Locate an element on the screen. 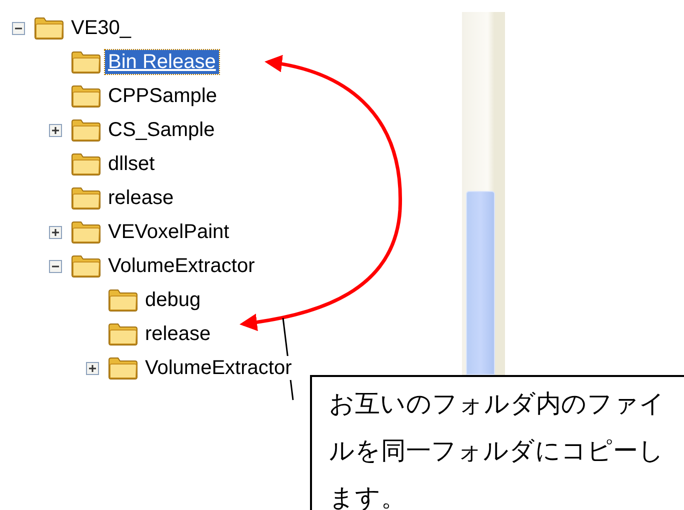  scrollbar-thumb is located at coordinates (480, 283).